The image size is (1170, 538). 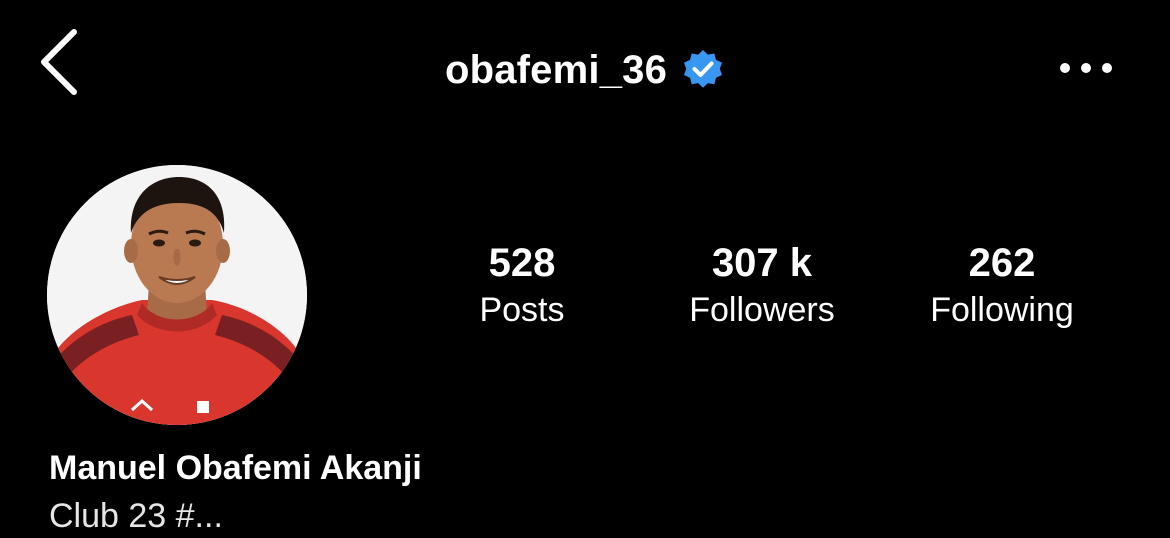 I want to click on followers-count: 307 k, so click(x=762, y=263).